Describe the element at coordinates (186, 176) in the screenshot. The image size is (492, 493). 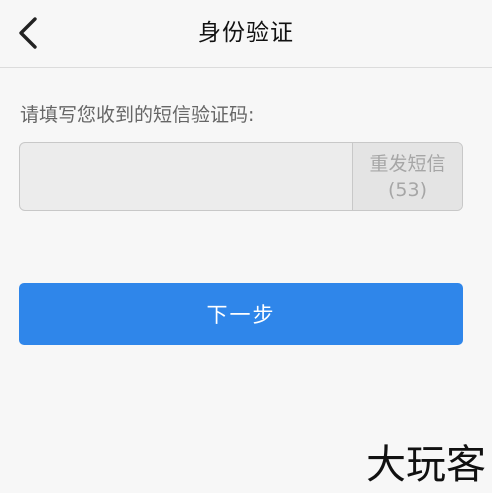
I see `sms-code-input` at that location.